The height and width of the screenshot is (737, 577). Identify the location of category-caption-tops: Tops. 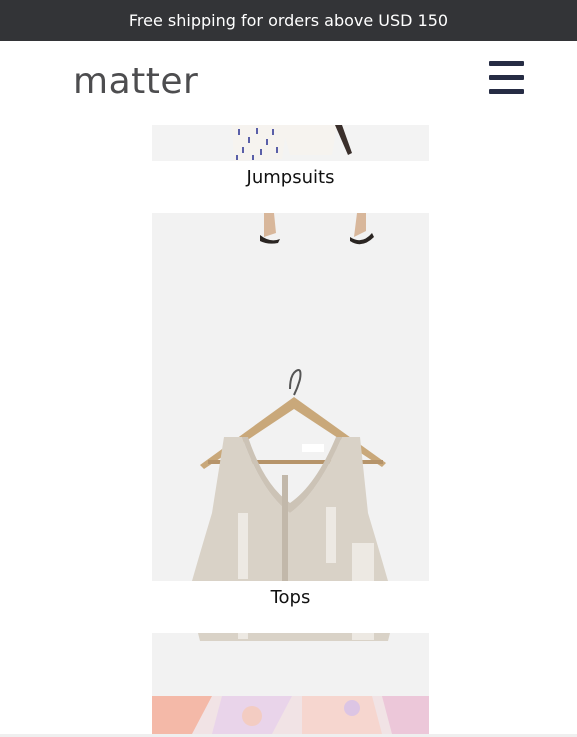
(290, 607).